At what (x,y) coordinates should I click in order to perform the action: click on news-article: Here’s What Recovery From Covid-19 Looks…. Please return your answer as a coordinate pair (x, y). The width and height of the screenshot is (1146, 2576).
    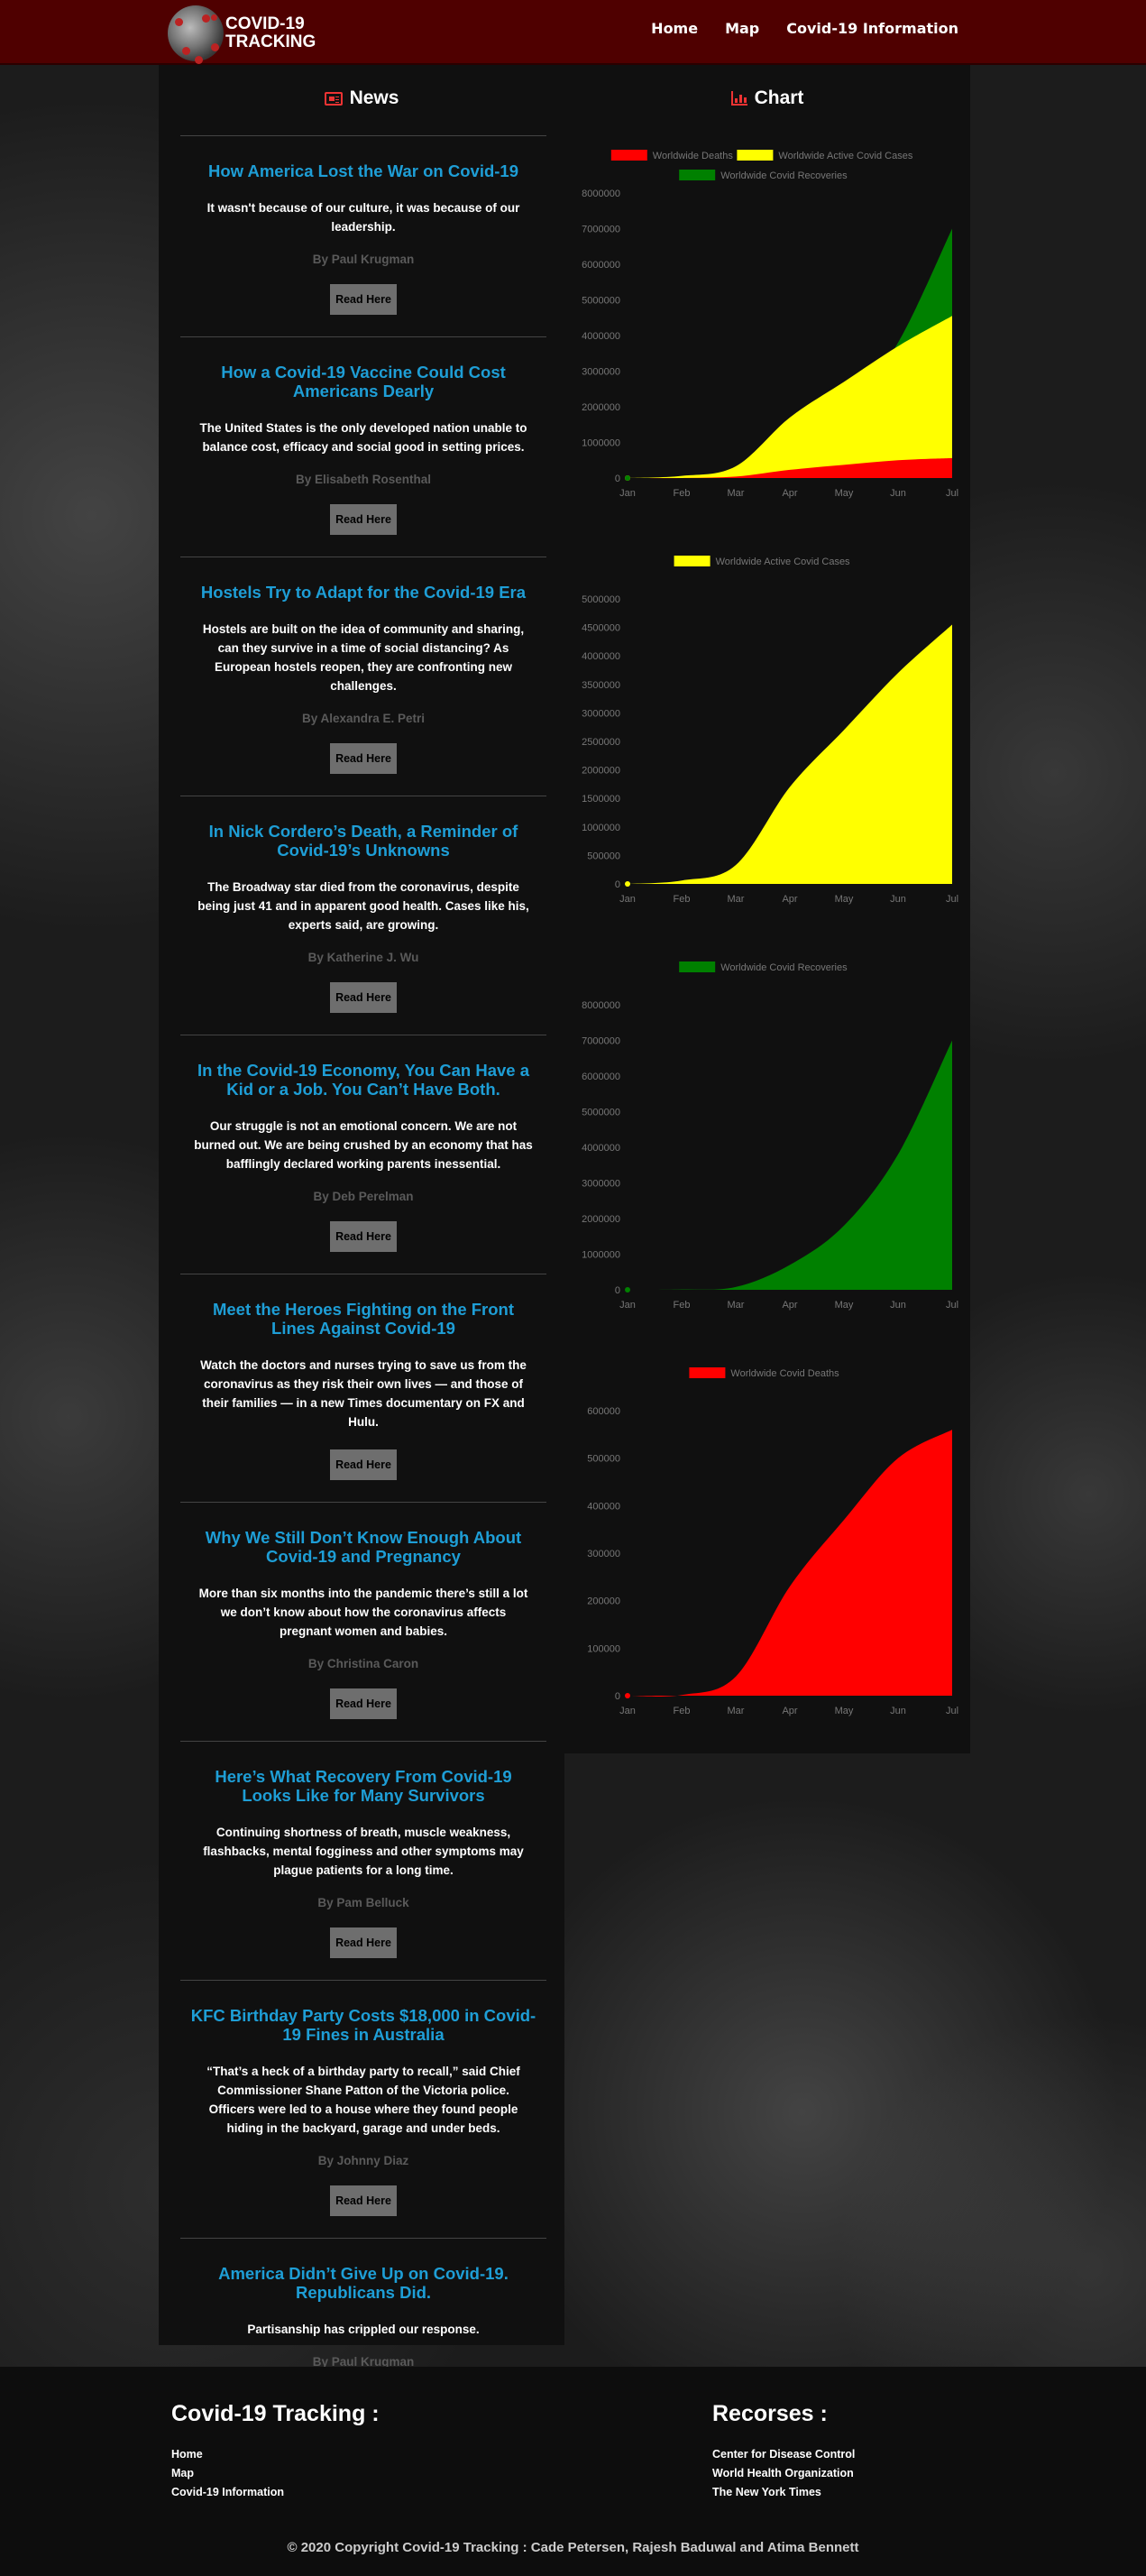
    Looking at the image, I should click on (363, 1861).